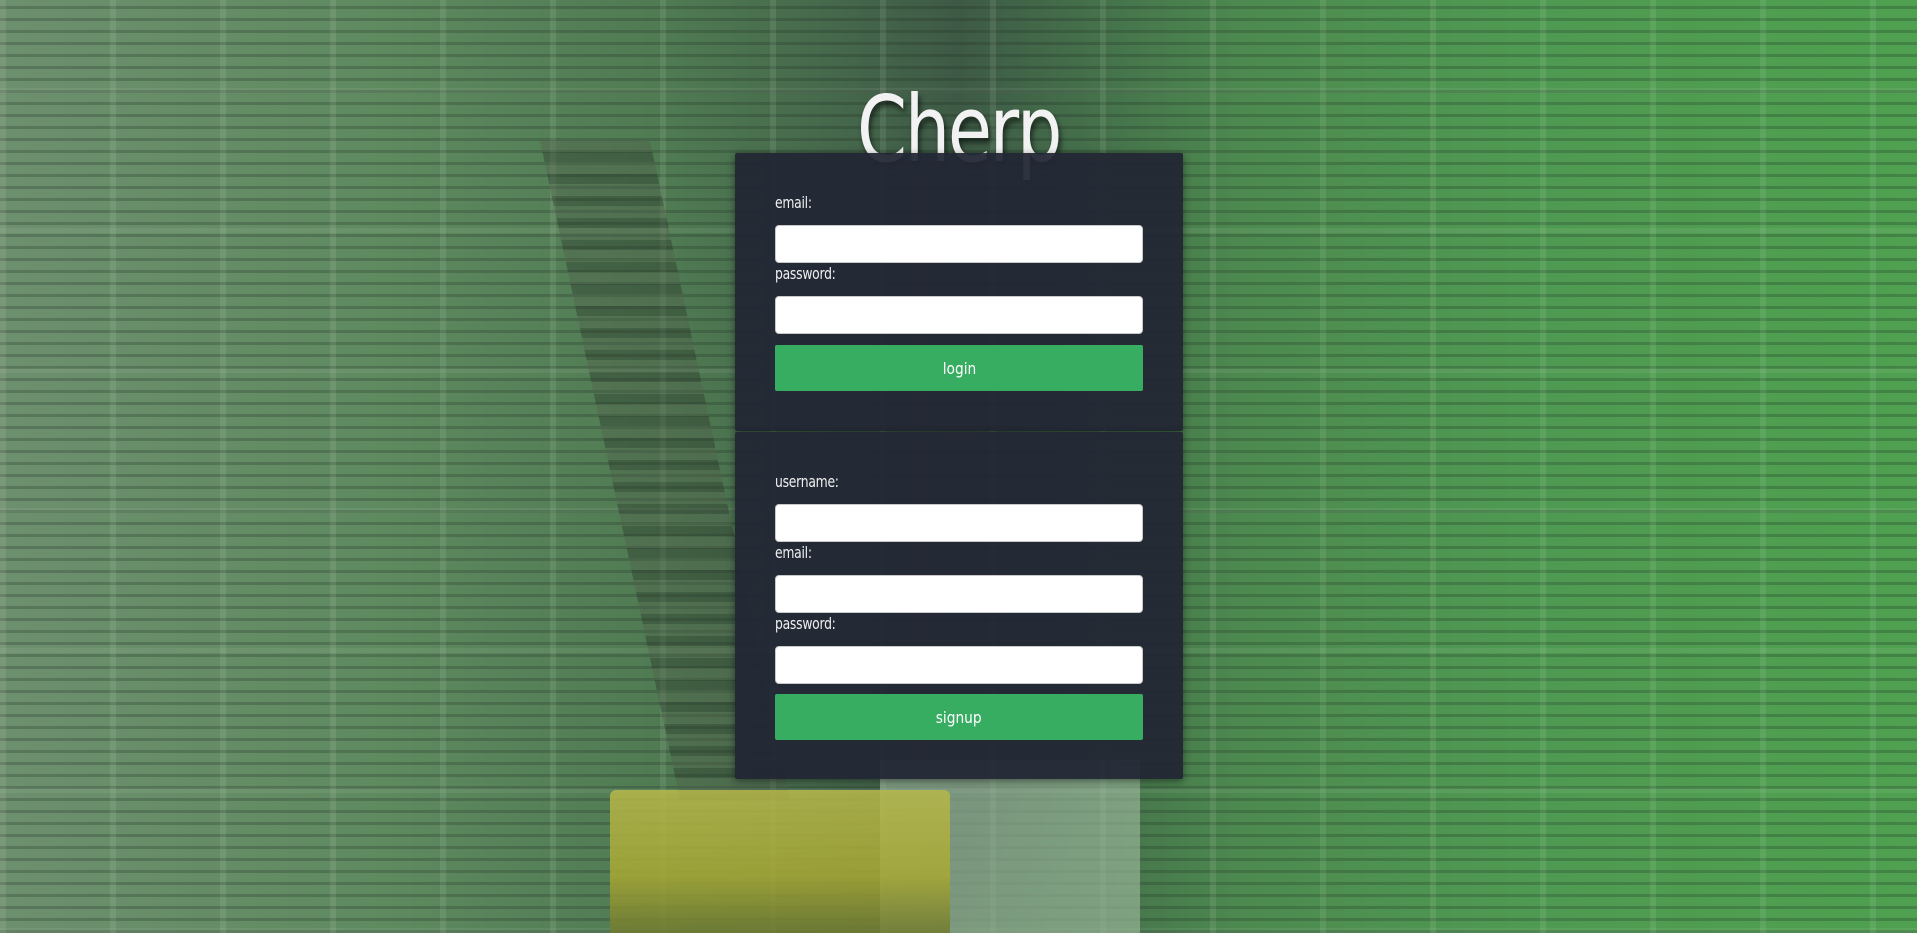 The height and width of the screenshot is (933, 1917). What do you see at coordinates (959, 523) in the screenshot?
I see `signup-username-field` at bounding box center [959, 523].